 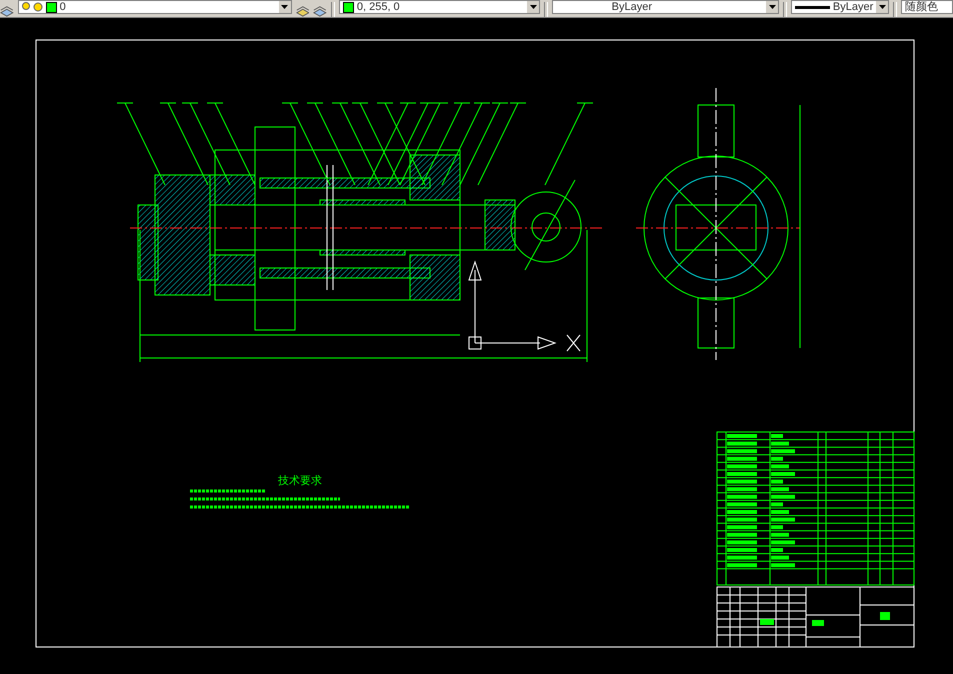 I want to click on ucs-axis-icon, so click(x=524, y=306).